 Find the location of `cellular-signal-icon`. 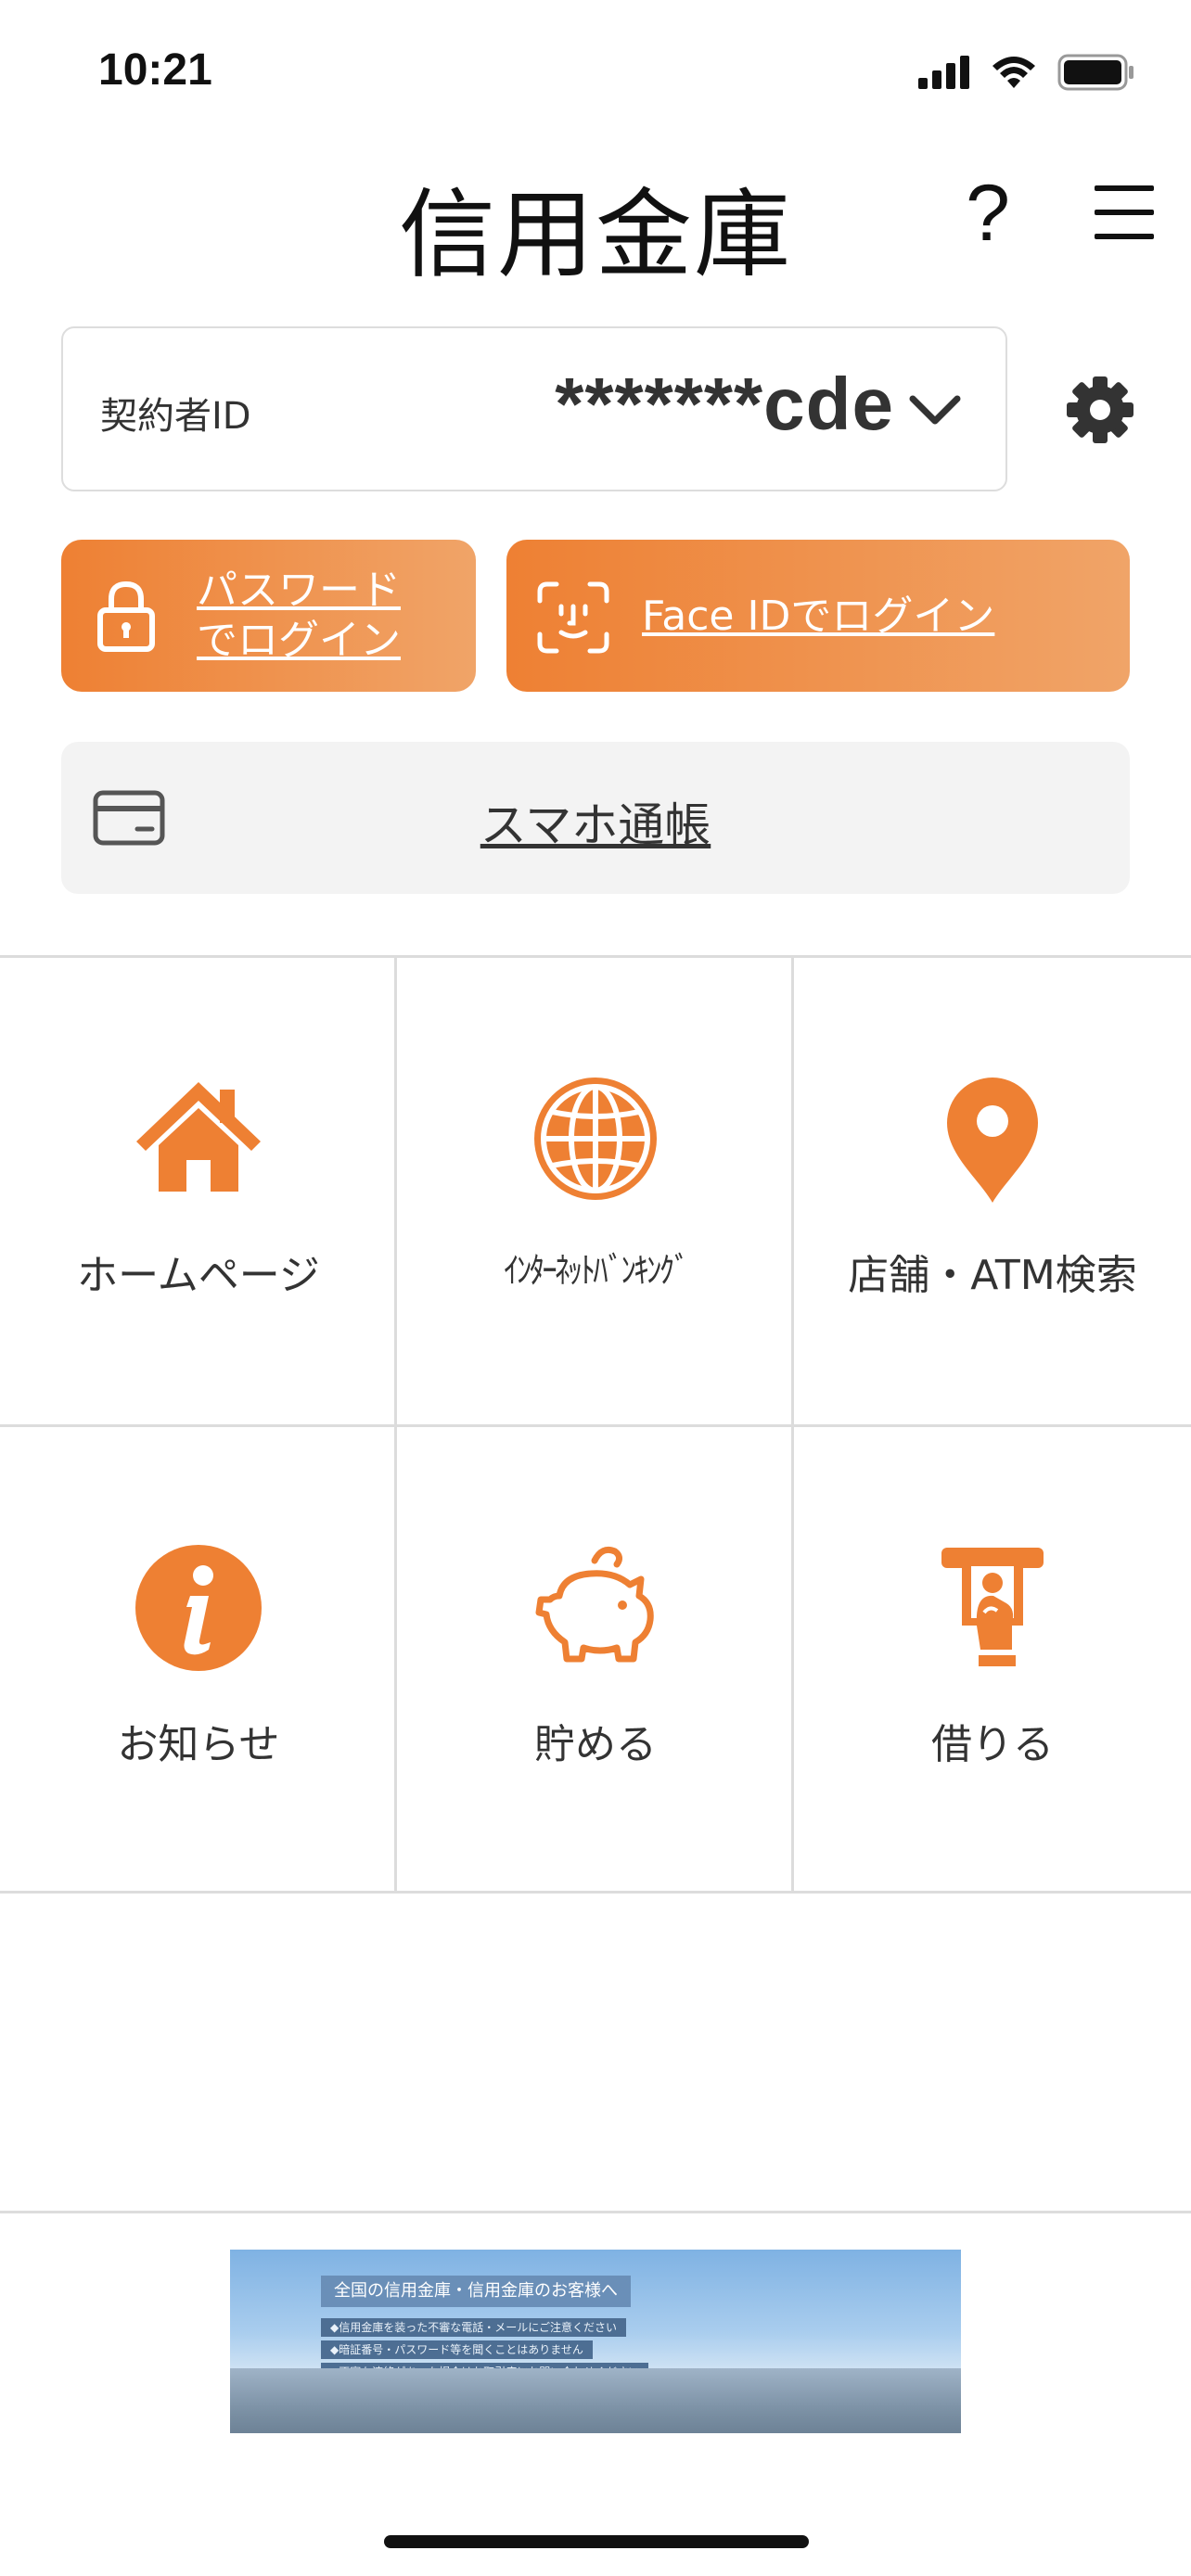

cellular-signal-icon is located at coordinates (944, 72).